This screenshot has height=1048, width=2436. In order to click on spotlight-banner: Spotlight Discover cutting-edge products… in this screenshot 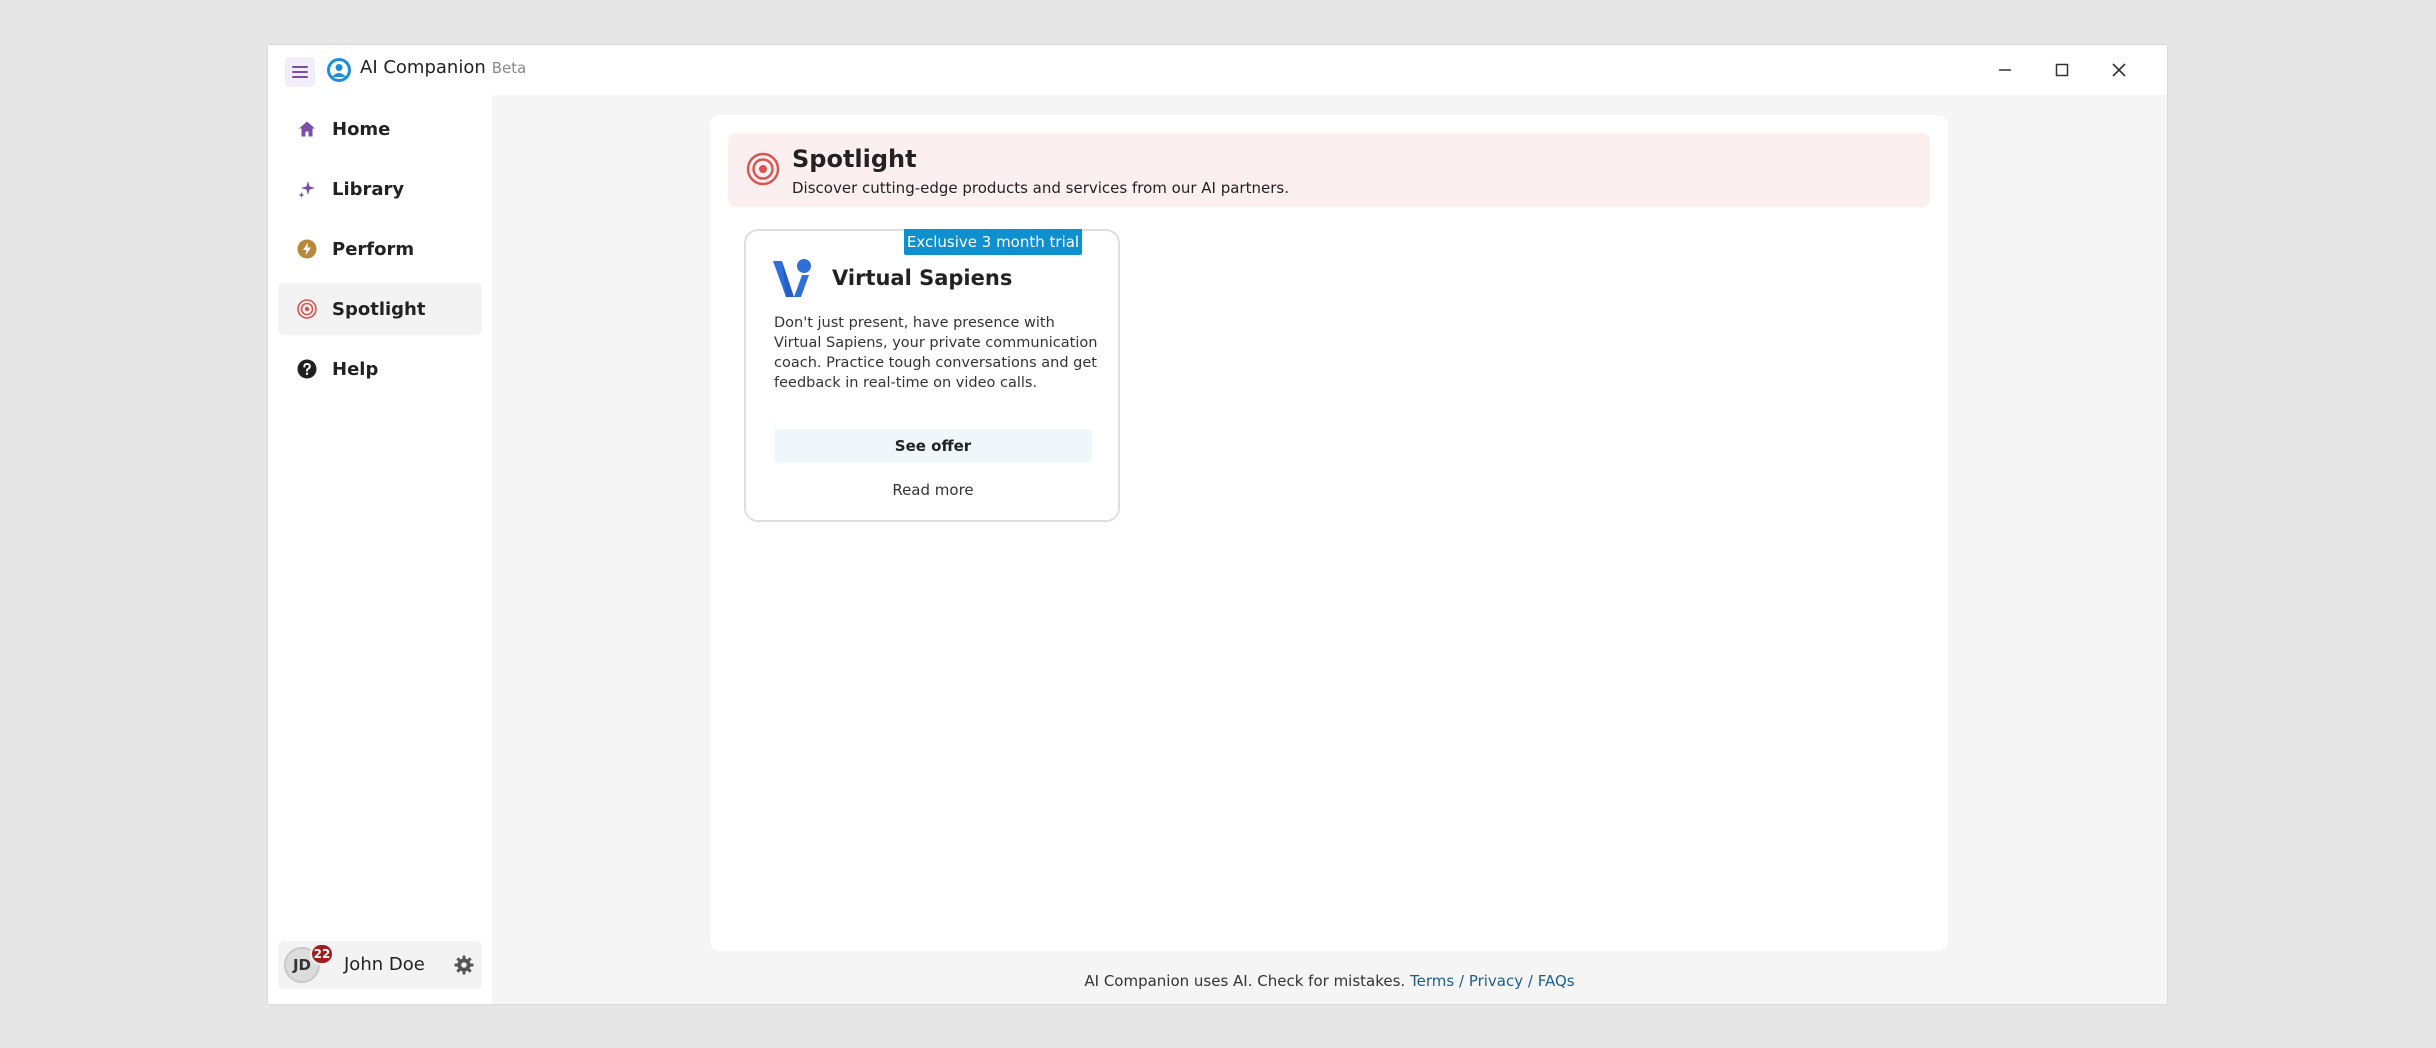, I will do `click(1329, 170)`.